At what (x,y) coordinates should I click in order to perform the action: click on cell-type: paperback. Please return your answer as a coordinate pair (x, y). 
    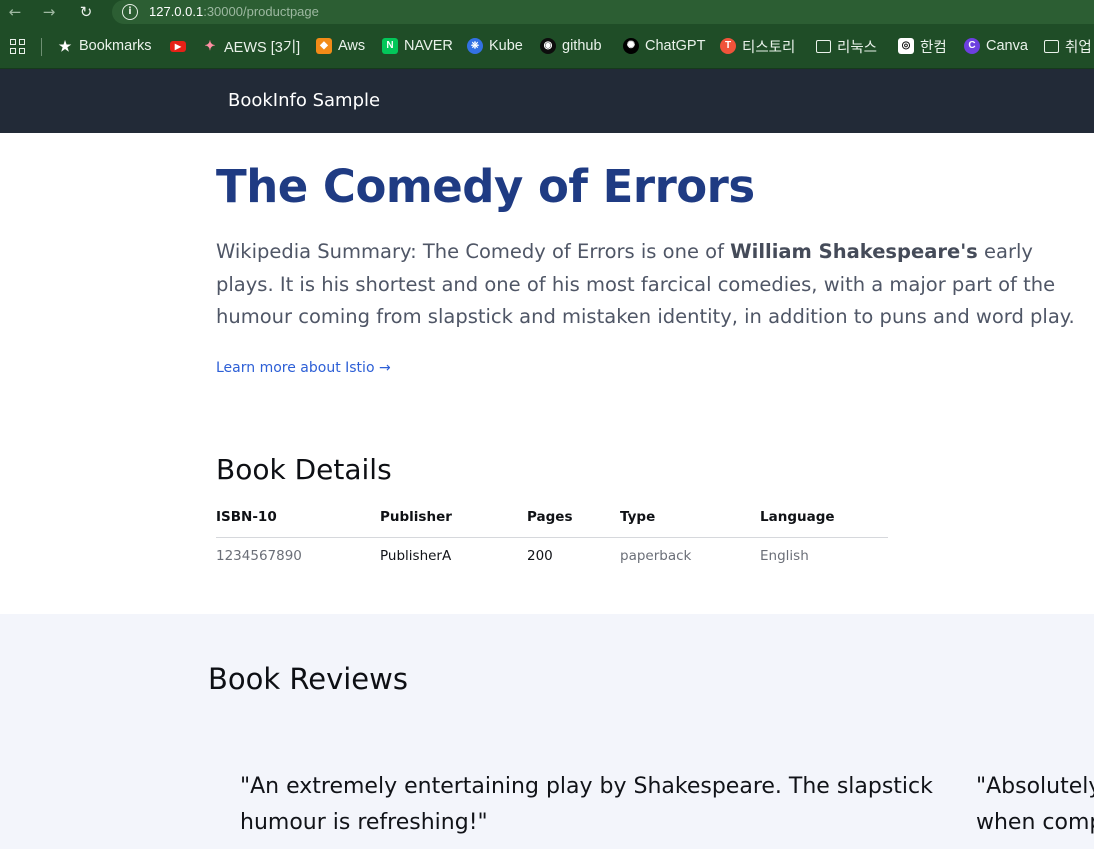
    Looking at the image, I should click on (656, 556).